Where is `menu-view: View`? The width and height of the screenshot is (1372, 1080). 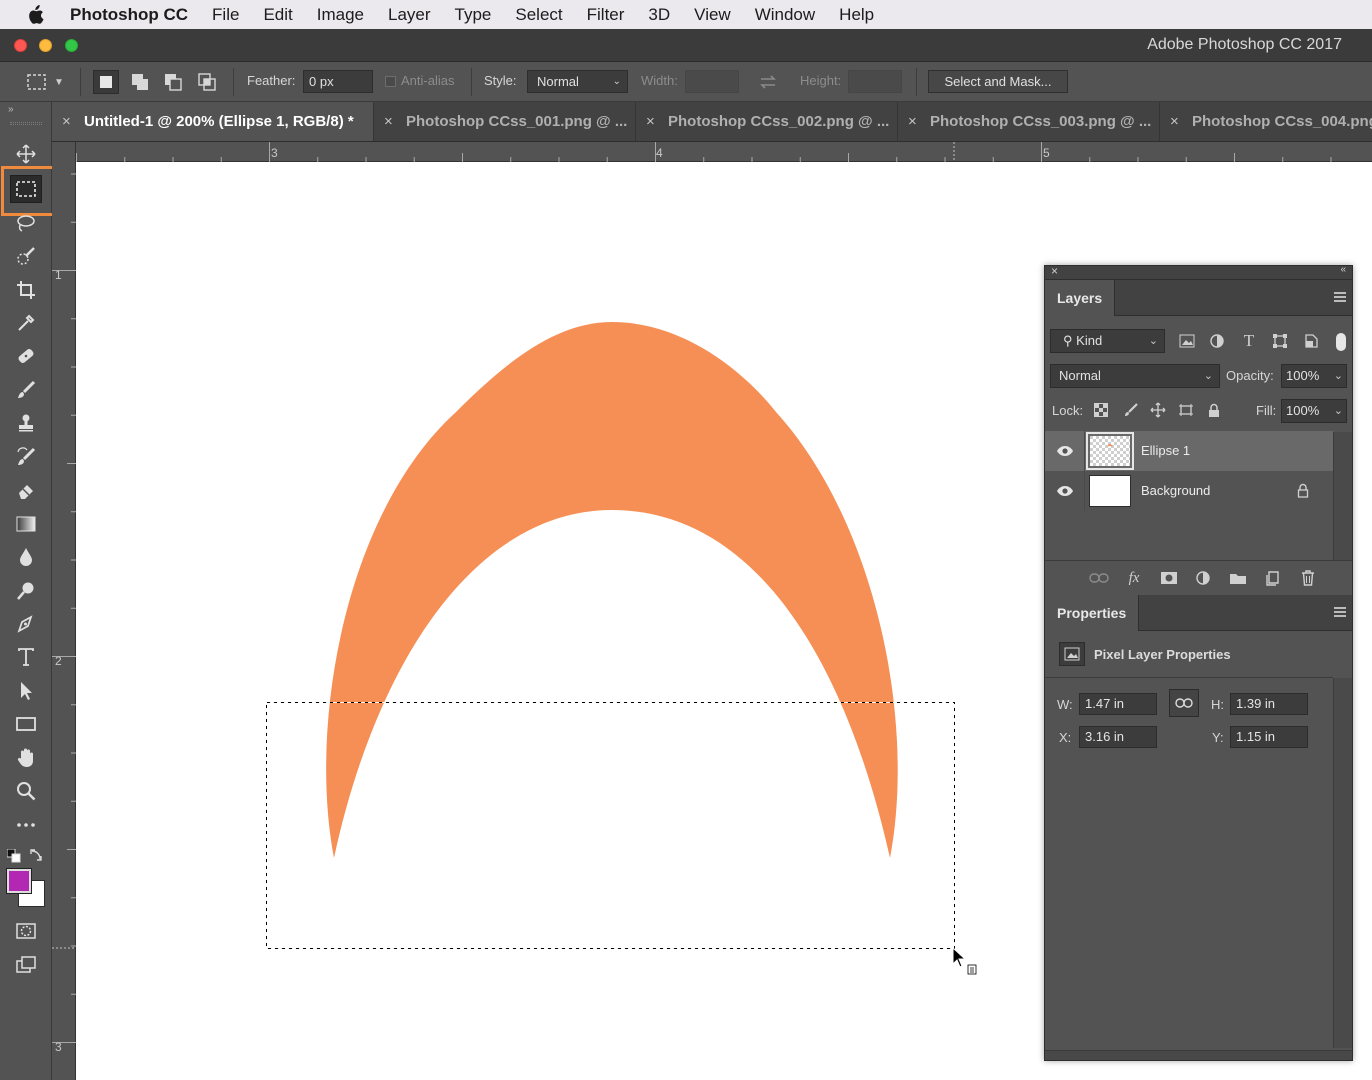
menu-view: View is located at coordinates (712, 15).